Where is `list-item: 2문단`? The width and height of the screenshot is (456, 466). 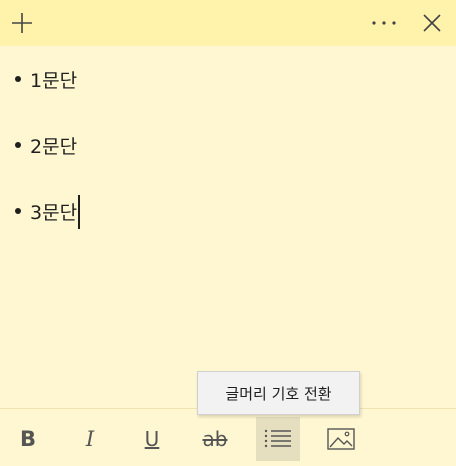
list-item: 2문단 is located at coordinates (46, 145).